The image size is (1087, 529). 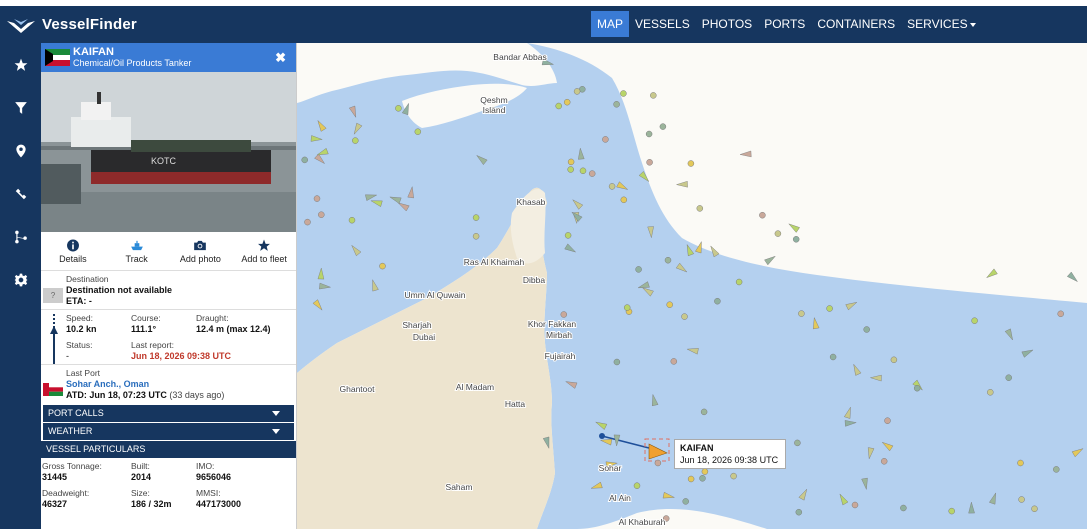 What do you see at coordinates (20, 107) in the screenshot?
I see `filter-tool-button` at bounding box center [20, 107].